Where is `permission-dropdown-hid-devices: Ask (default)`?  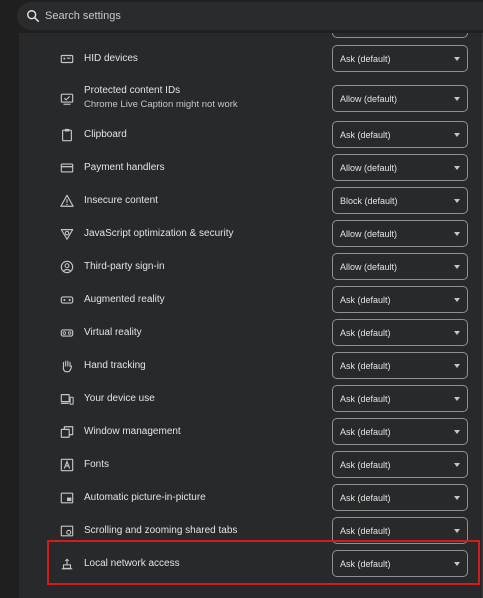 permission-dropdown-hid-devices: Ask (default) is located at coordinates (400, 58).